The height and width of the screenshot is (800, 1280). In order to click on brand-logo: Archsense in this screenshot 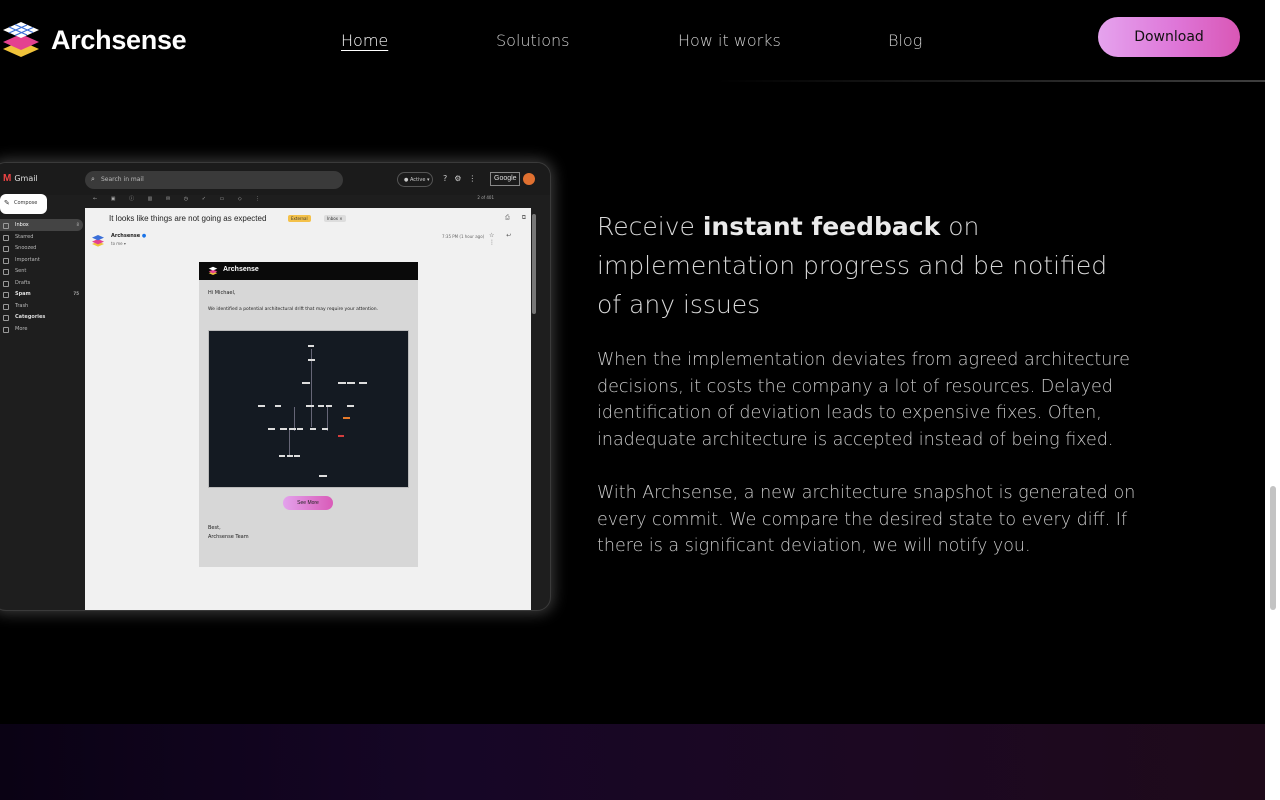, I will do `click(94, 40)`.